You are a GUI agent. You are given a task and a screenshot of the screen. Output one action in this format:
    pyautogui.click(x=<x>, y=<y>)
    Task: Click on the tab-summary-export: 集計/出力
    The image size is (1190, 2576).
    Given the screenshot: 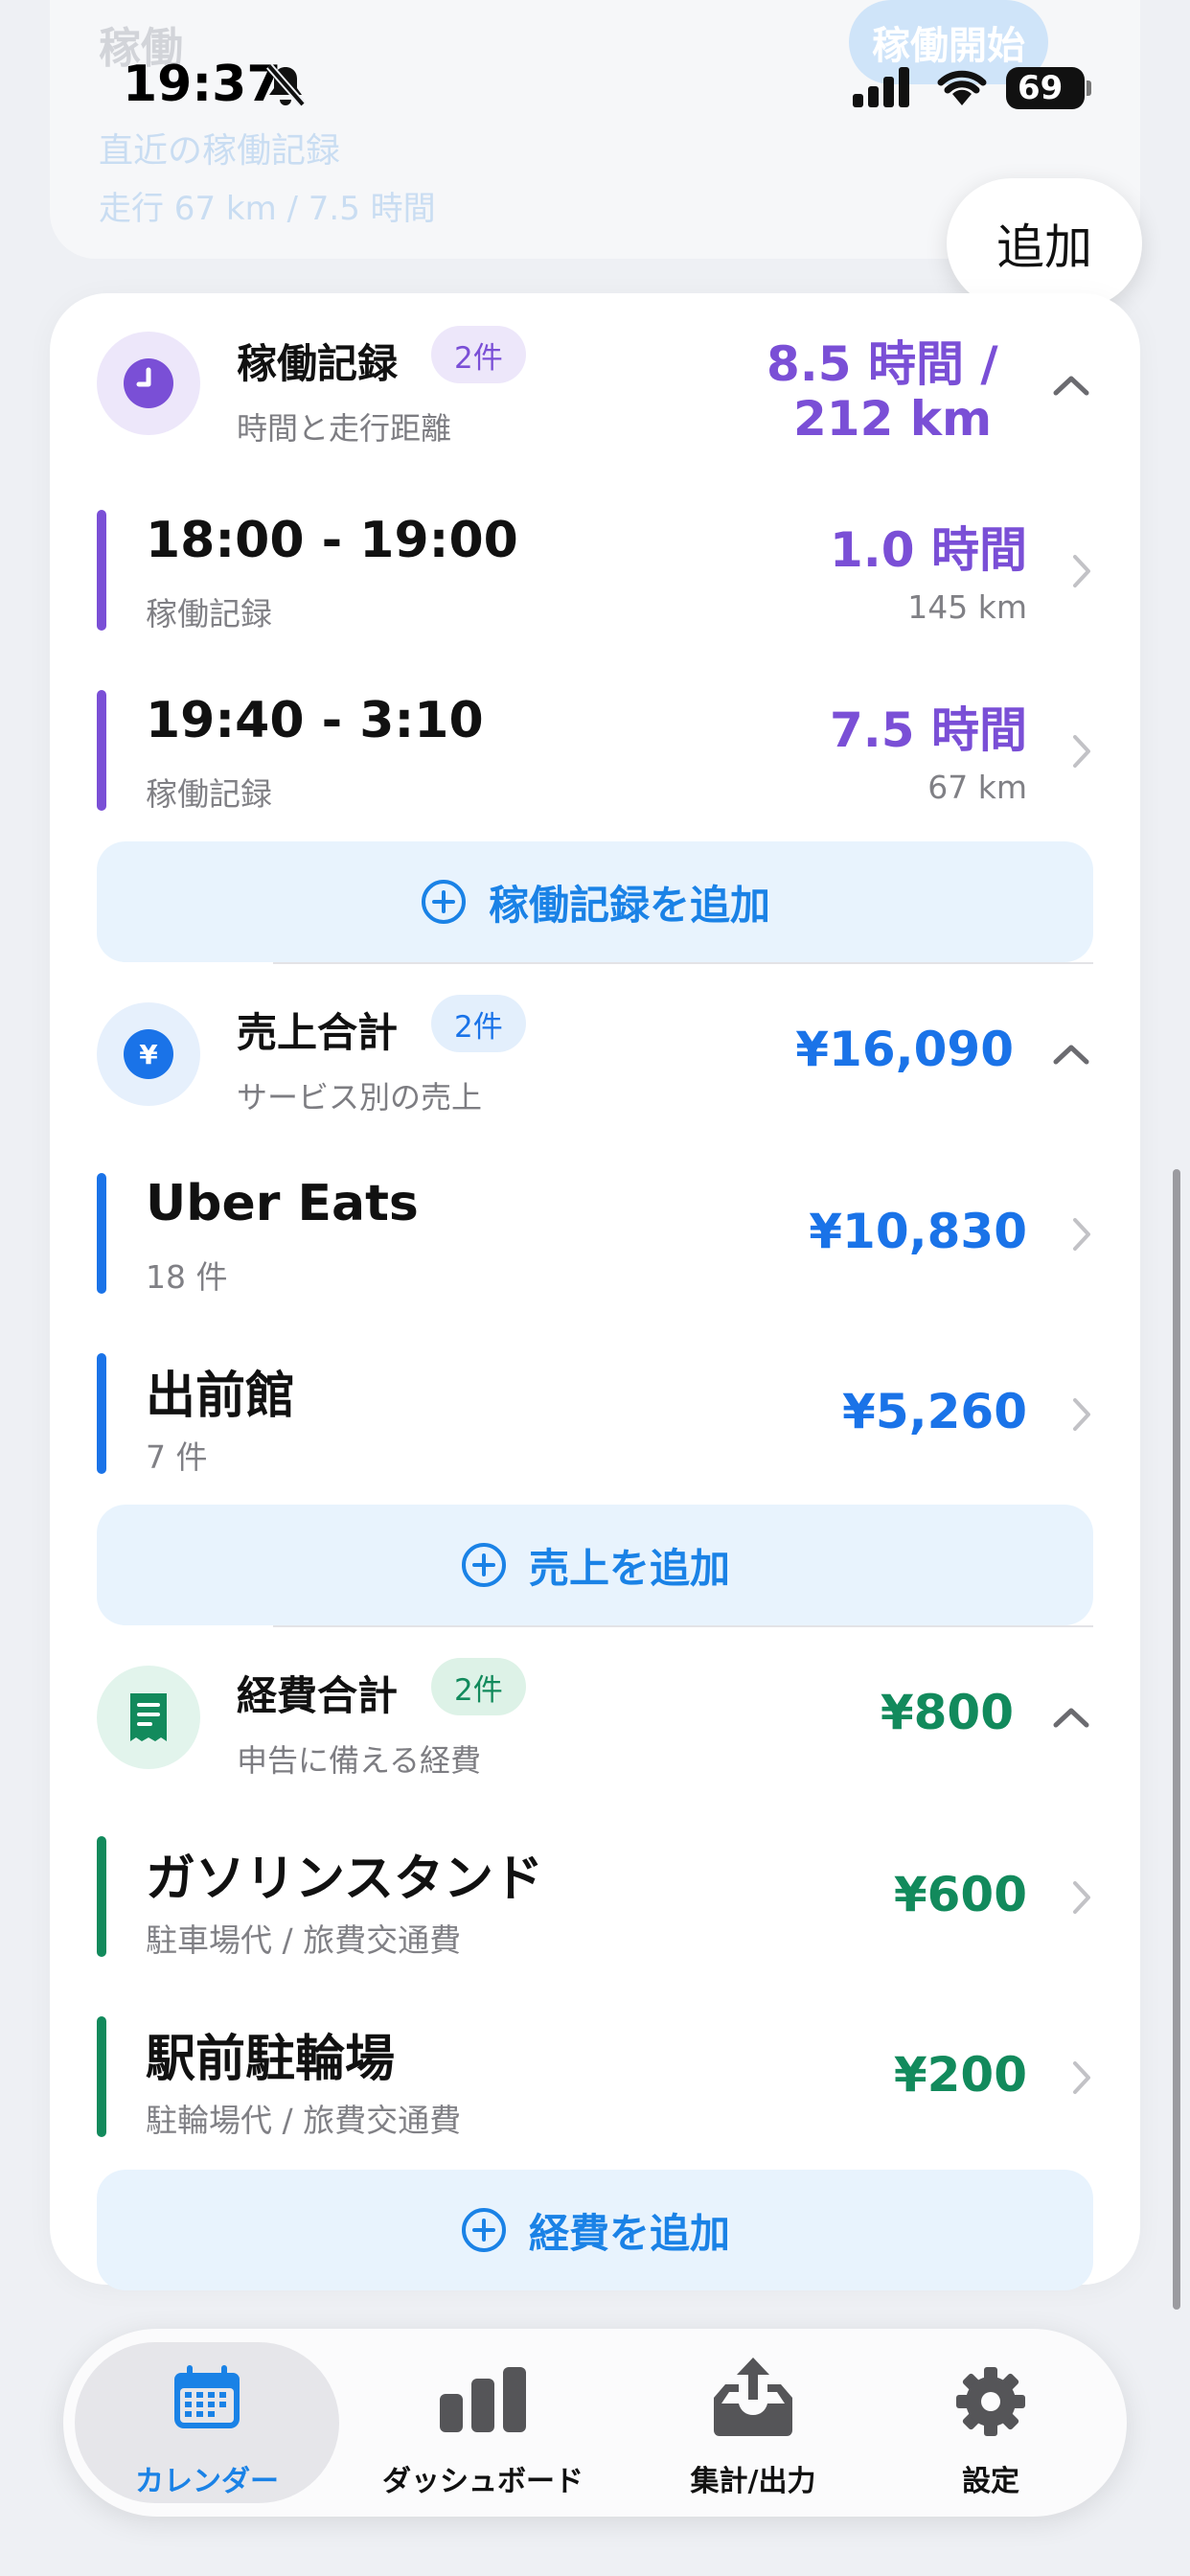 What is the action you would take?
    pyautogui.click(x=753, y=2426)
    